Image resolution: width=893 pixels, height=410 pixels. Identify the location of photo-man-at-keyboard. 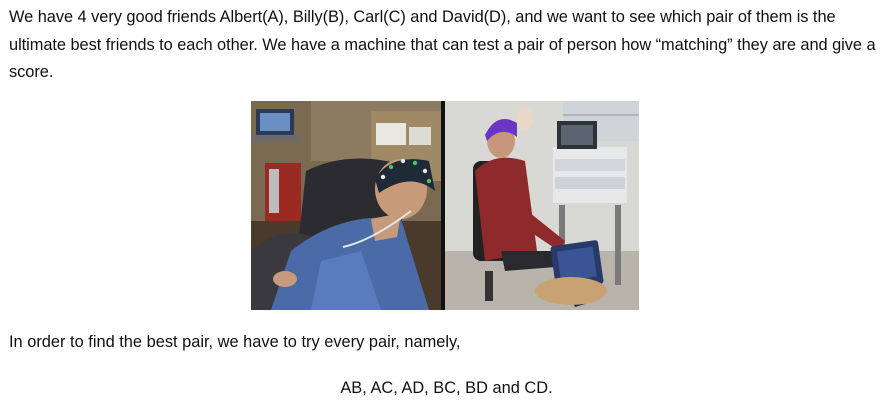
(542, 205).